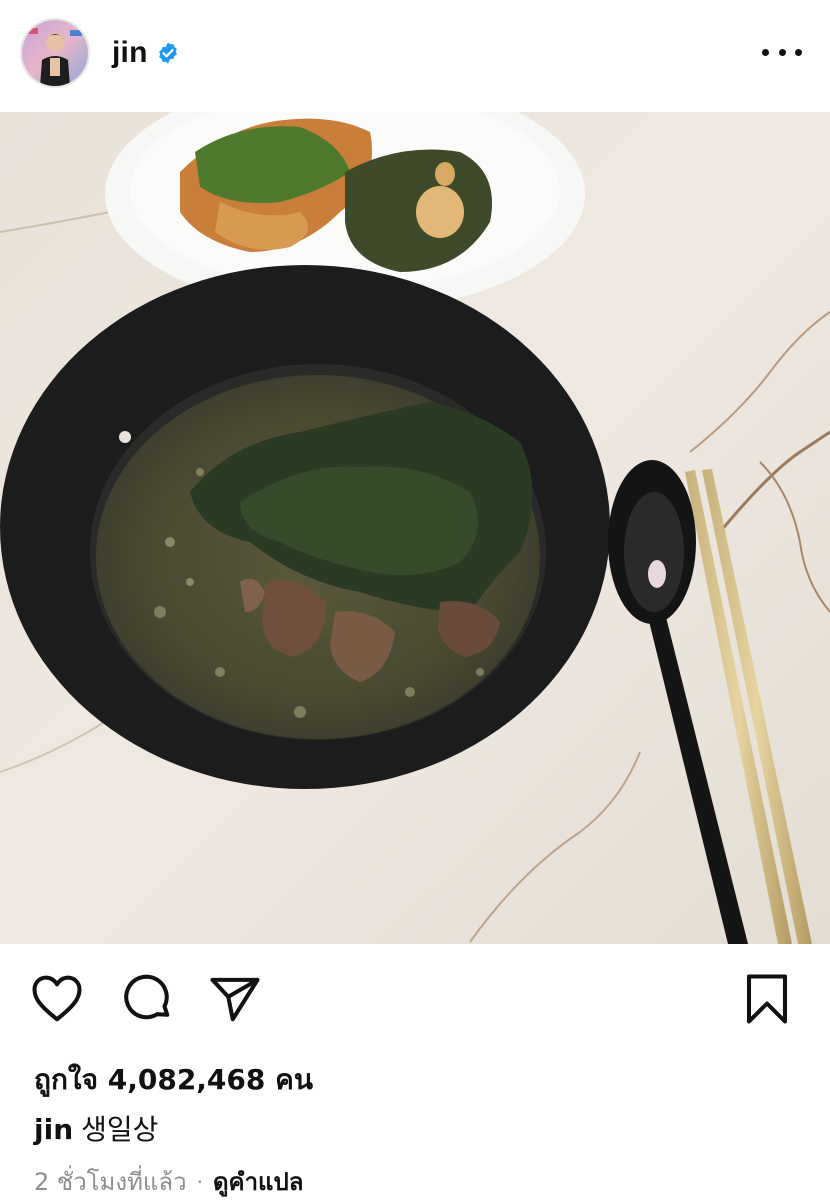 This screenshot has width=830, height=1201. I want to click on verified-badge-icon, so click(167, 53).